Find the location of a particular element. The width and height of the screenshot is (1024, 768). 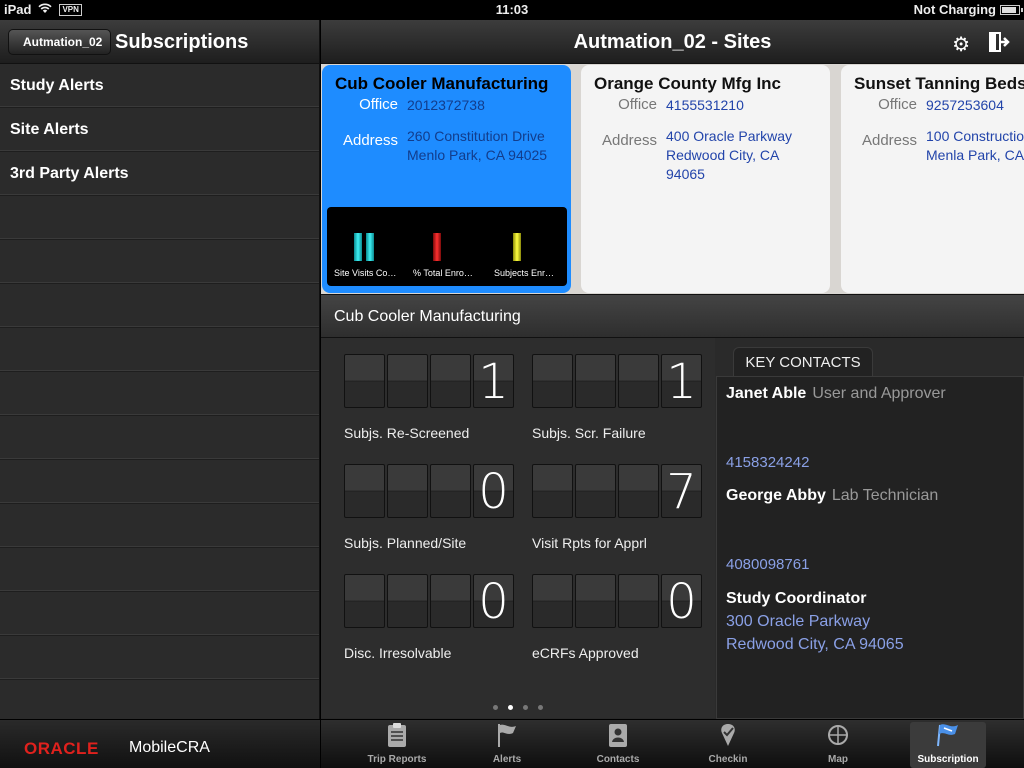

contact-entry: Janet Able User and Approver is located at coordinates (836, 394).